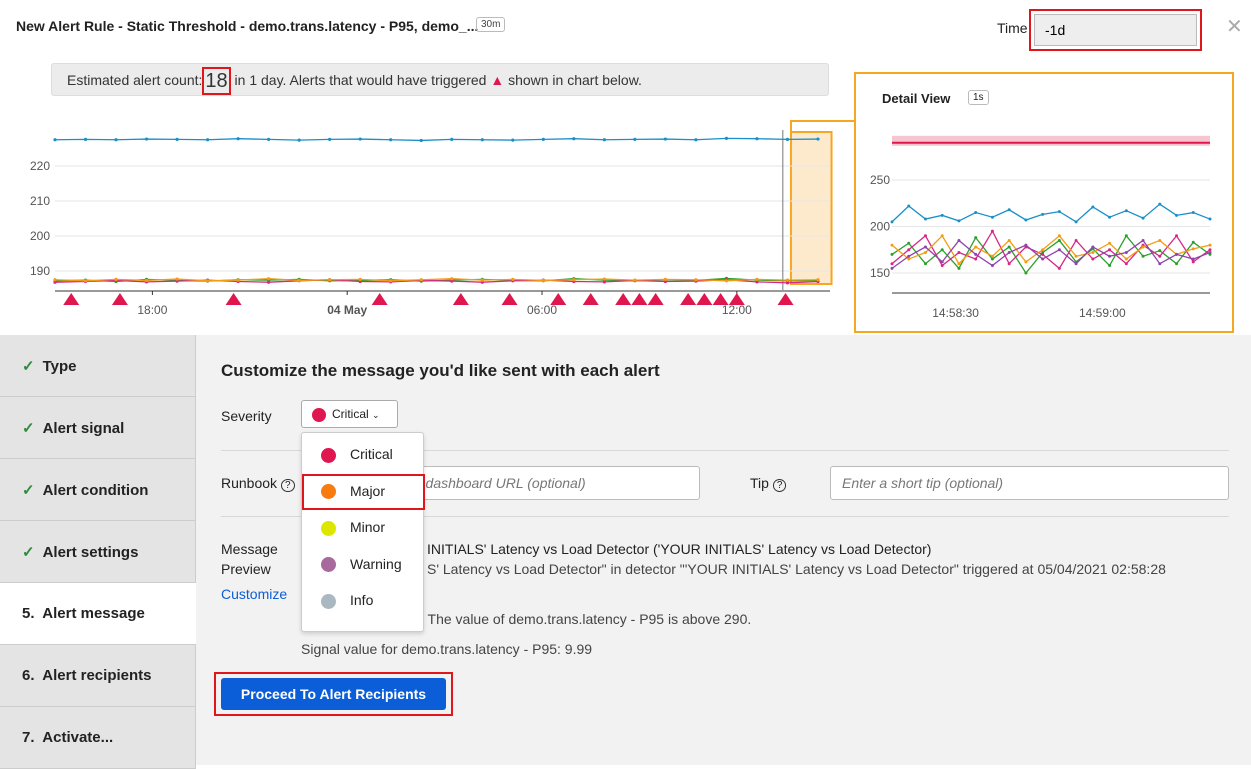 This screenshot has height=769, width=1251. I want to click on critical-dot-icon, so click(319, 414).